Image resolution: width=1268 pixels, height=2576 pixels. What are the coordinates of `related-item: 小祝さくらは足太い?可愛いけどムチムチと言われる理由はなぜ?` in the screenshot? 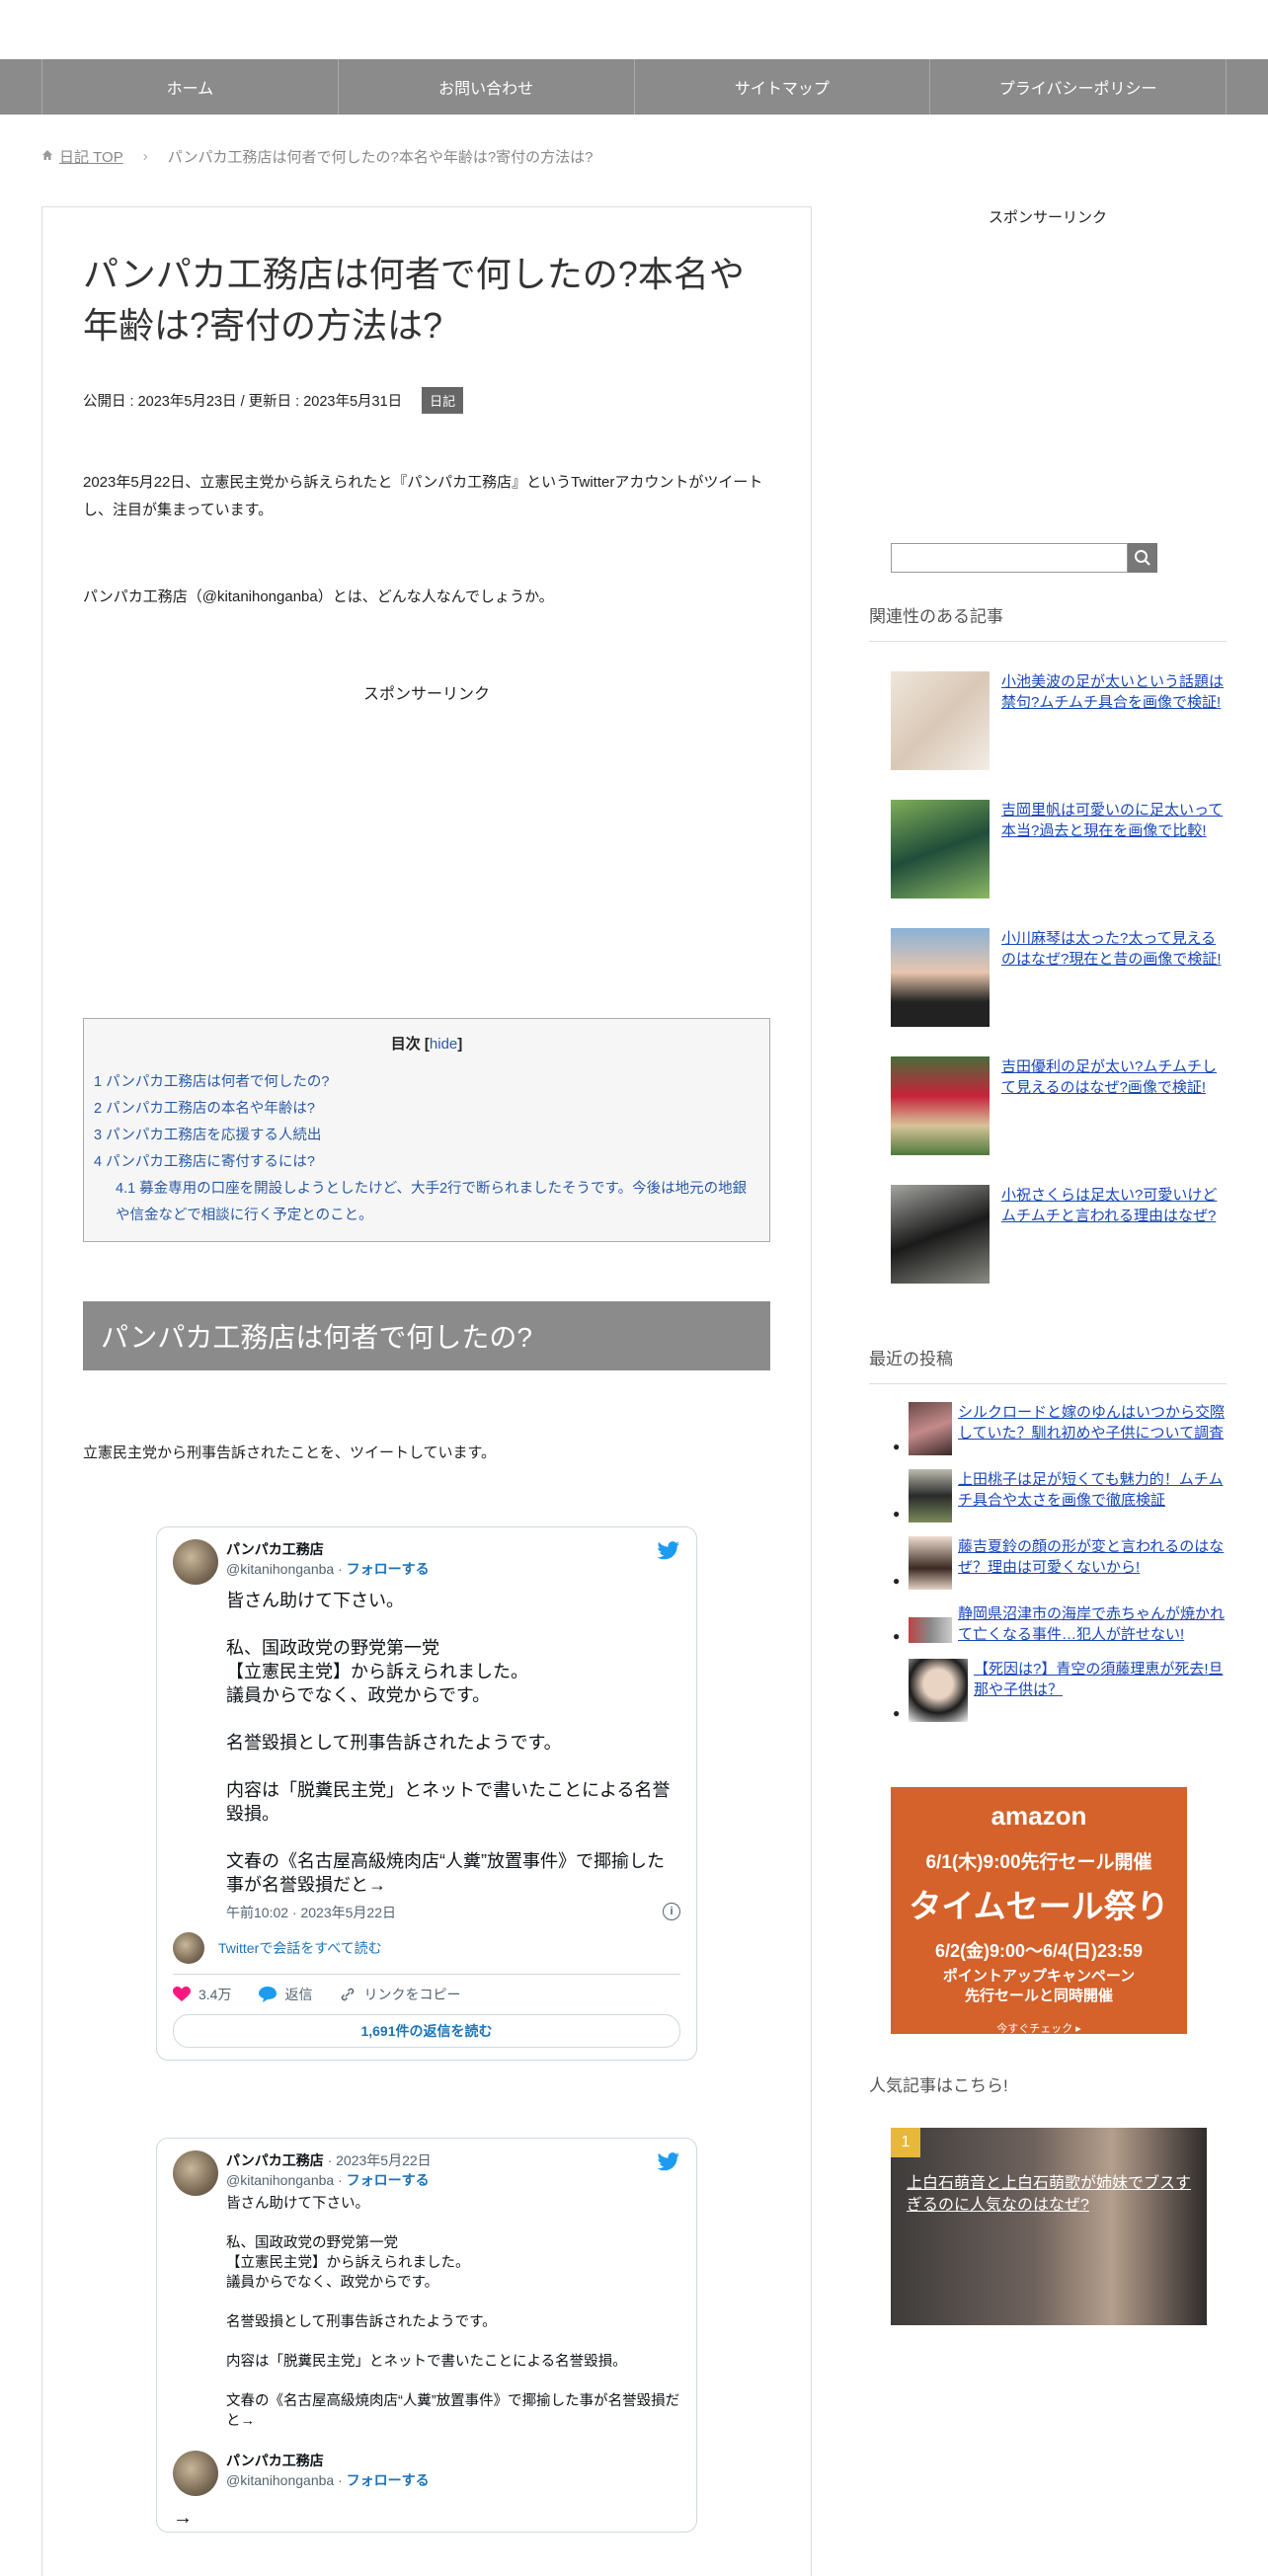 It's located at (1059, 1234).